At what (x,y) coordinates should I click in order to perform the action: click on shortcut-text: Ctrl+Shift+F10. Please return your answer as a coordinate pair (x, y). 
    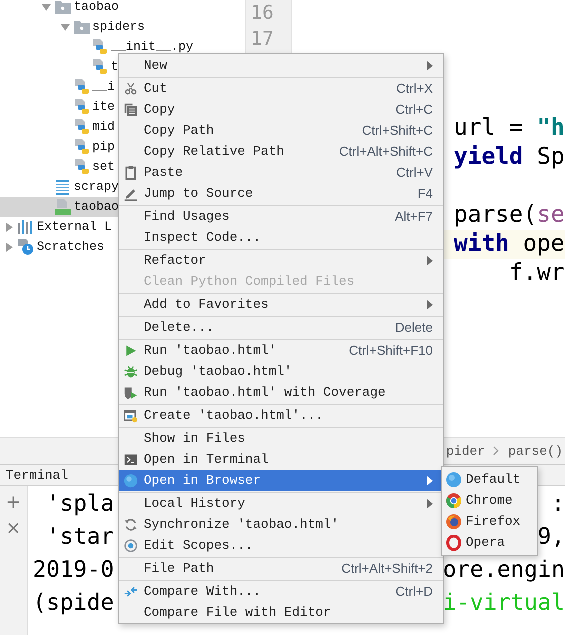
    Looking at the image, I should click on (391, 350).